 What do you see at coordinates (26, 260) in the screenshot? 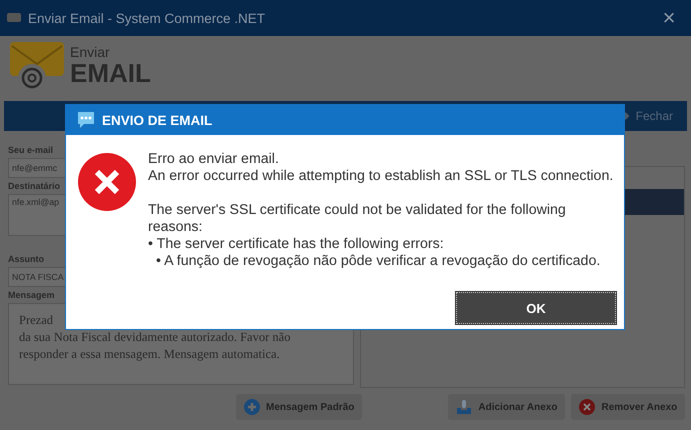
I see `field-label: Assunto` at bounding box center [26, 260].